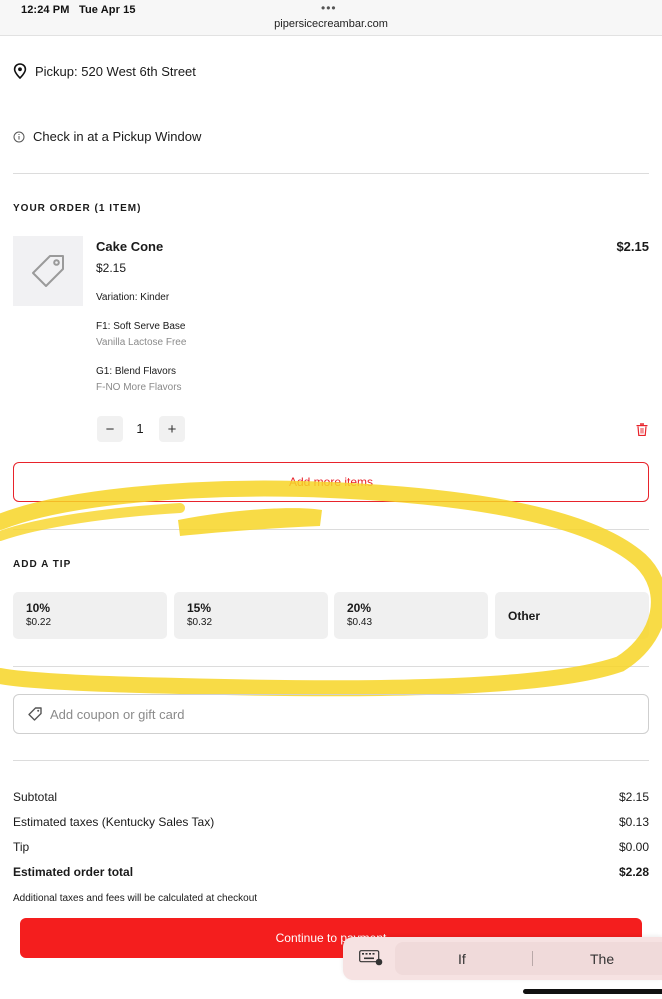 This screenshot has width=662, height=999. What do you see at coordinates (462, 959) in the screenshot?
I see `suggestion-word: If` at bounding box center [462, 959].